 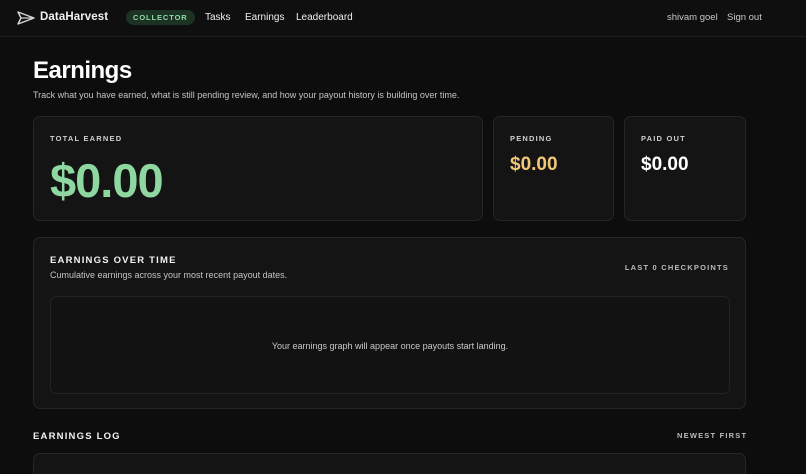 What do you see at coordinates (258, 168) in the screenshot?
I see `total-earned-card: TOTAL EARNED $0.00` at bounding box center [258, 168].